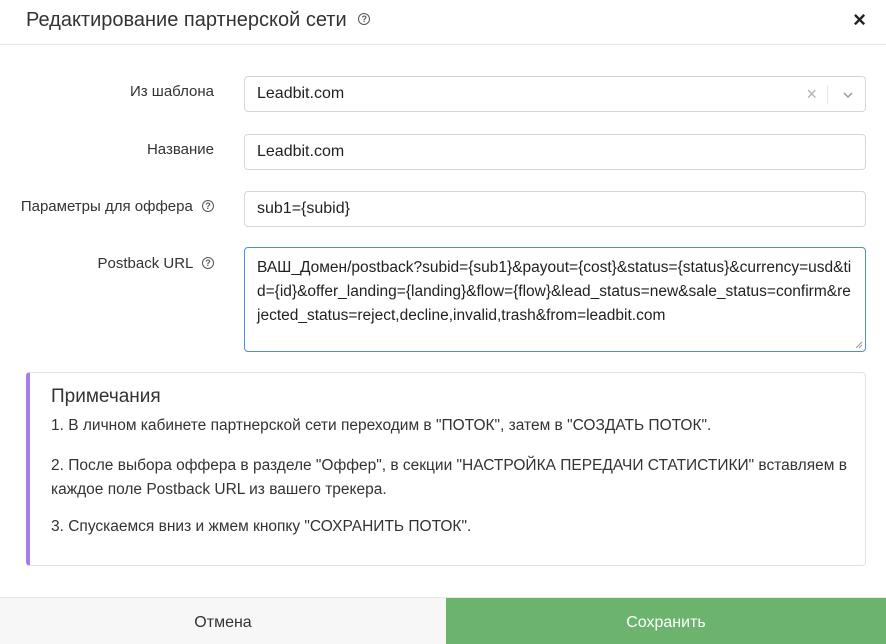 This screenshot has height=644, width=886. What do you see at coordinates (666, 621) in the screenshot?
I see `save-button: Сохранить` at bounding box center [666, 621].